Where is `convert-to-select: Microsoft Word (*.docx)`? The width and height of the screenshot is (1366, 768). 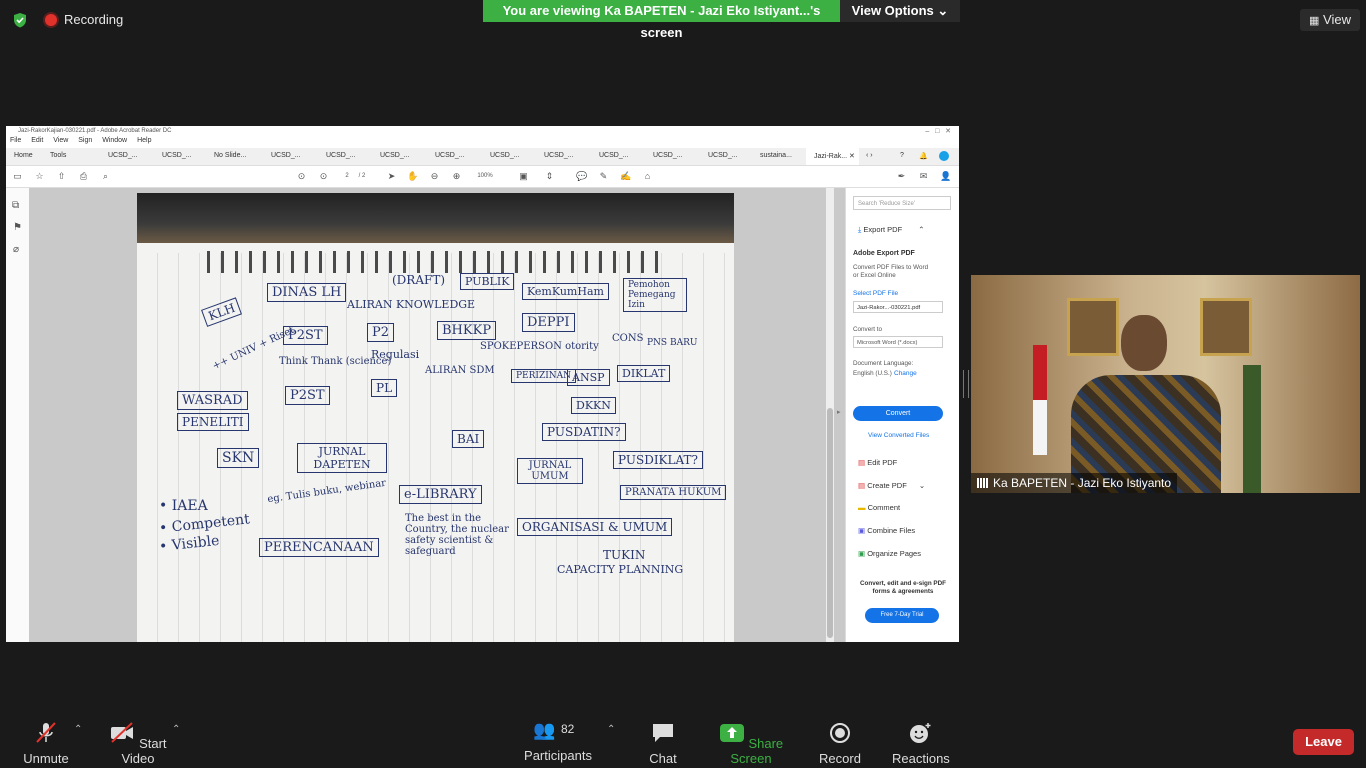 convert-to-select: Microsoft Word (*.docx) is located at coordinates (898, 342).